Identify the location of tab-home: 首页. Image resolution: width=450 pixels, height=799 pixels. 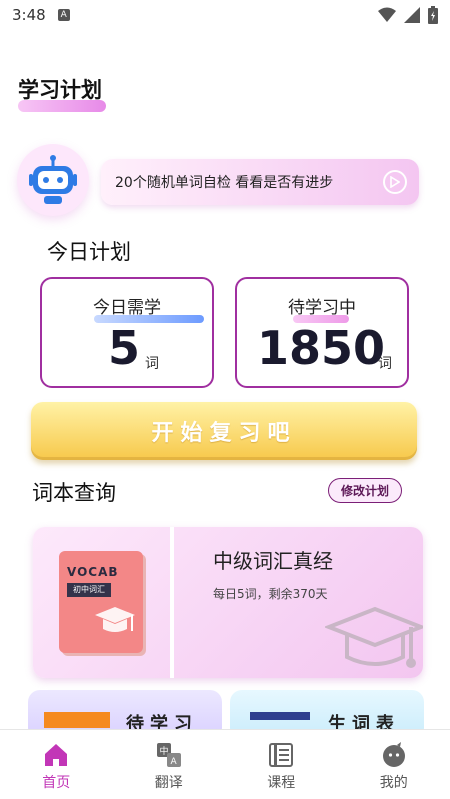
(56, 764).